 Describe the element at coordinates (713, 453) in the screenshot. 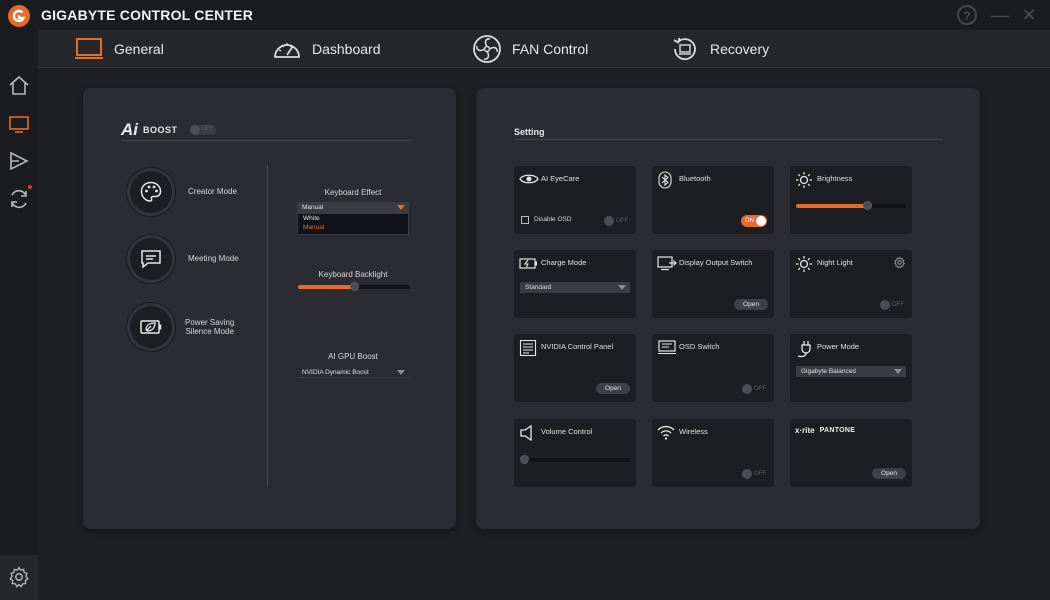

I see `wireless-card: Wireless OFF` at that location.